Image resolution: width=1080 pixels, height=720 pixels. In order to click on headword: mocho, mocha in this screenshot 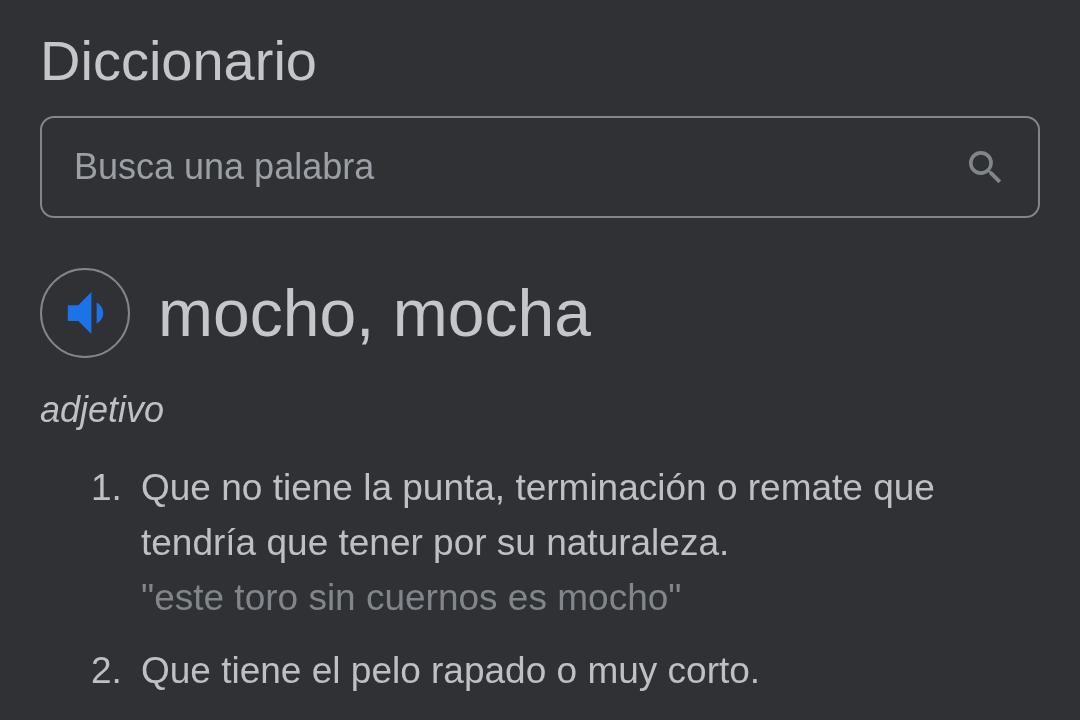, I will do `click(374, 313)`.